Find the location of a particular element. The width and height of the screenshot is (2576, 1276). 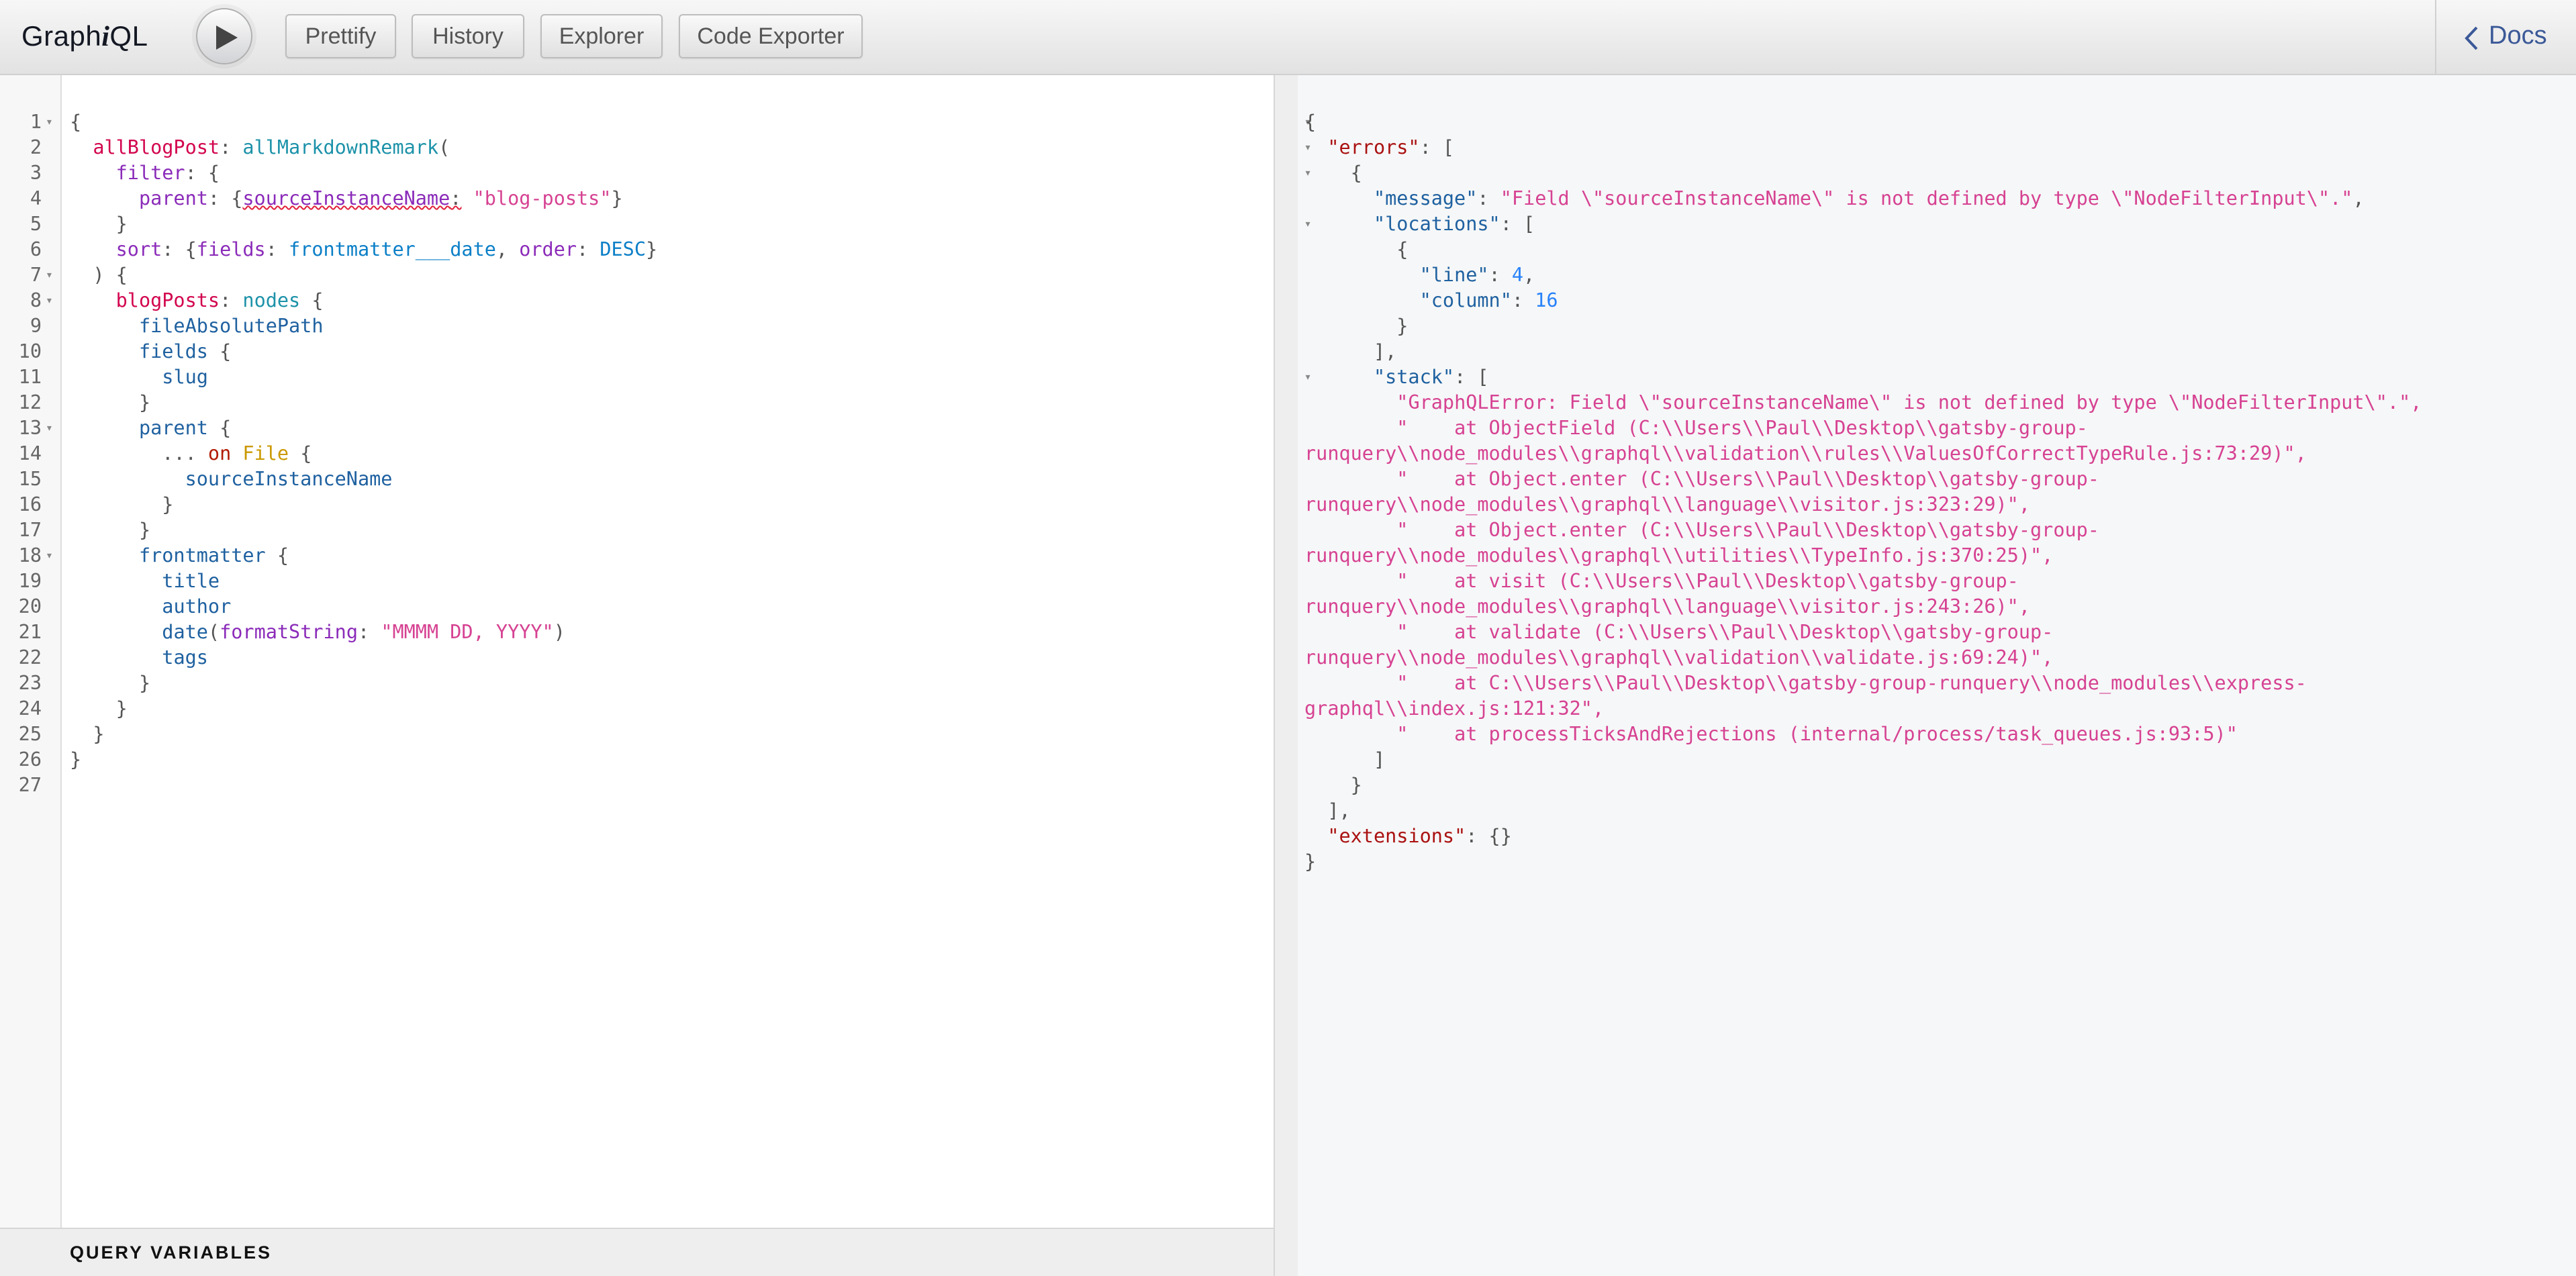

execute-query-button is located at coordinates (224, 36).